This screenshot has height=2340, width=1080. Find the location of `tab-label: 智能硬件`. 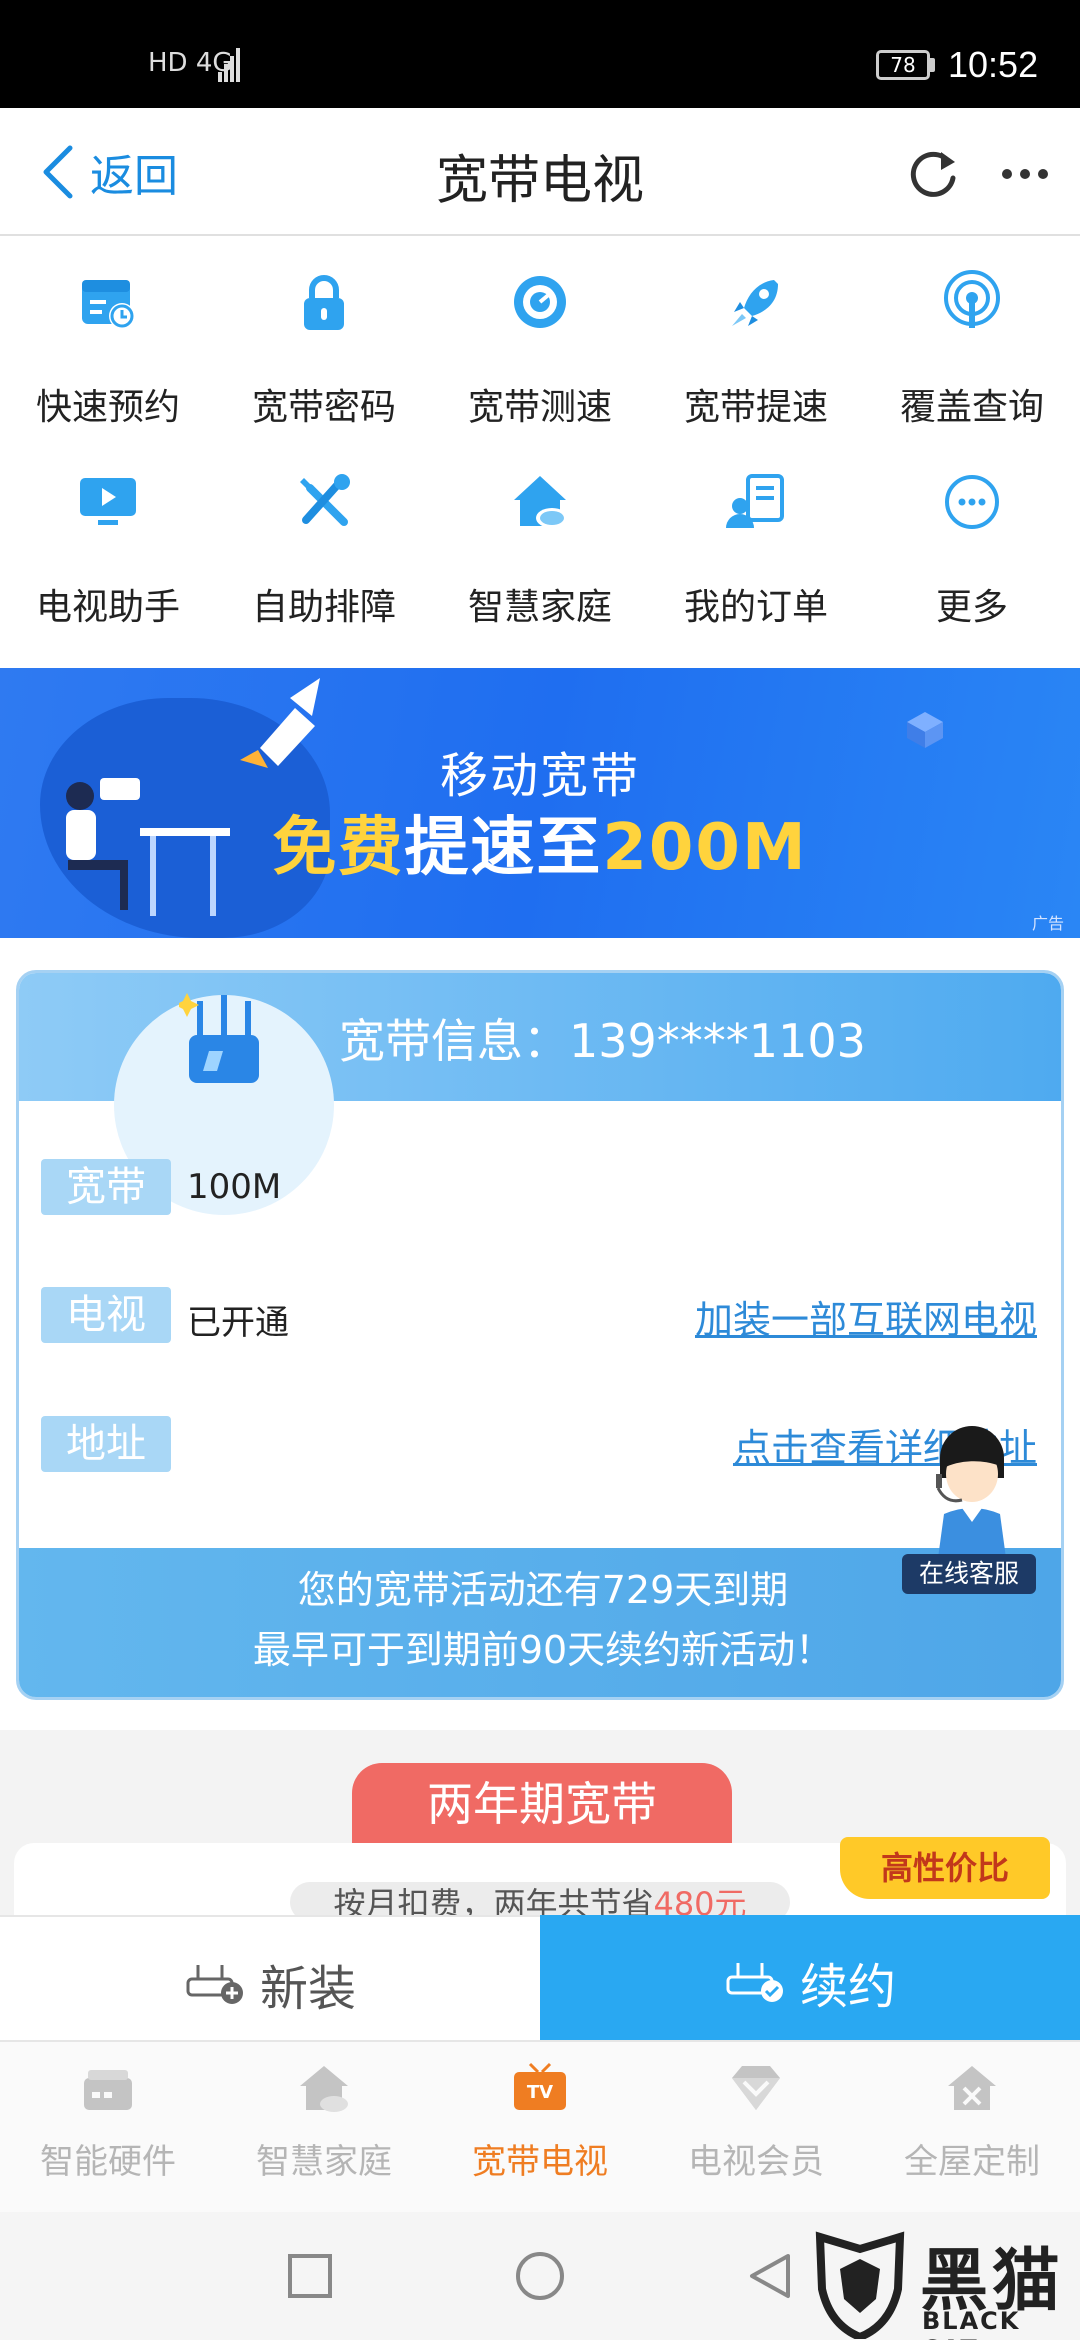

tab-label: 智能硬件 is located at coordinates (108, 2162).